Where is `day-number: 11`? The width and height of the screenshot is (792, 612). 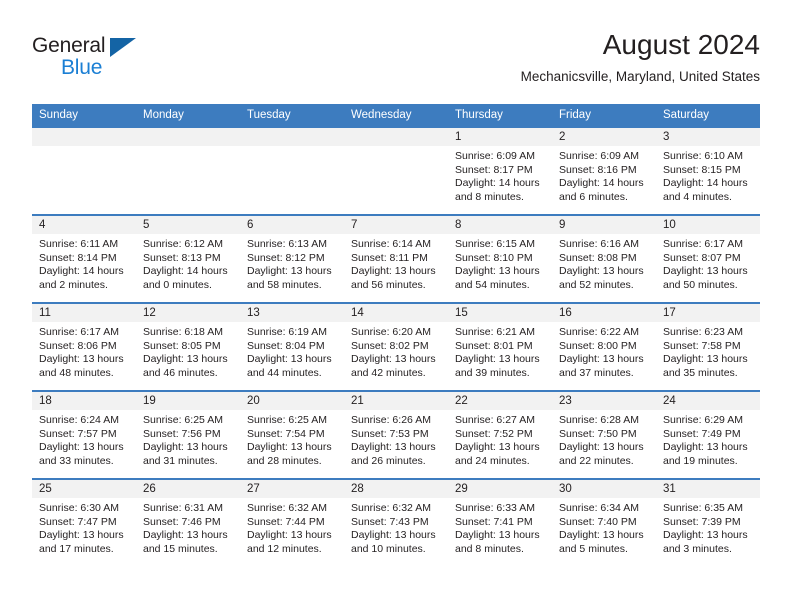 day-number: 11 is located at coordinates (84, 313).